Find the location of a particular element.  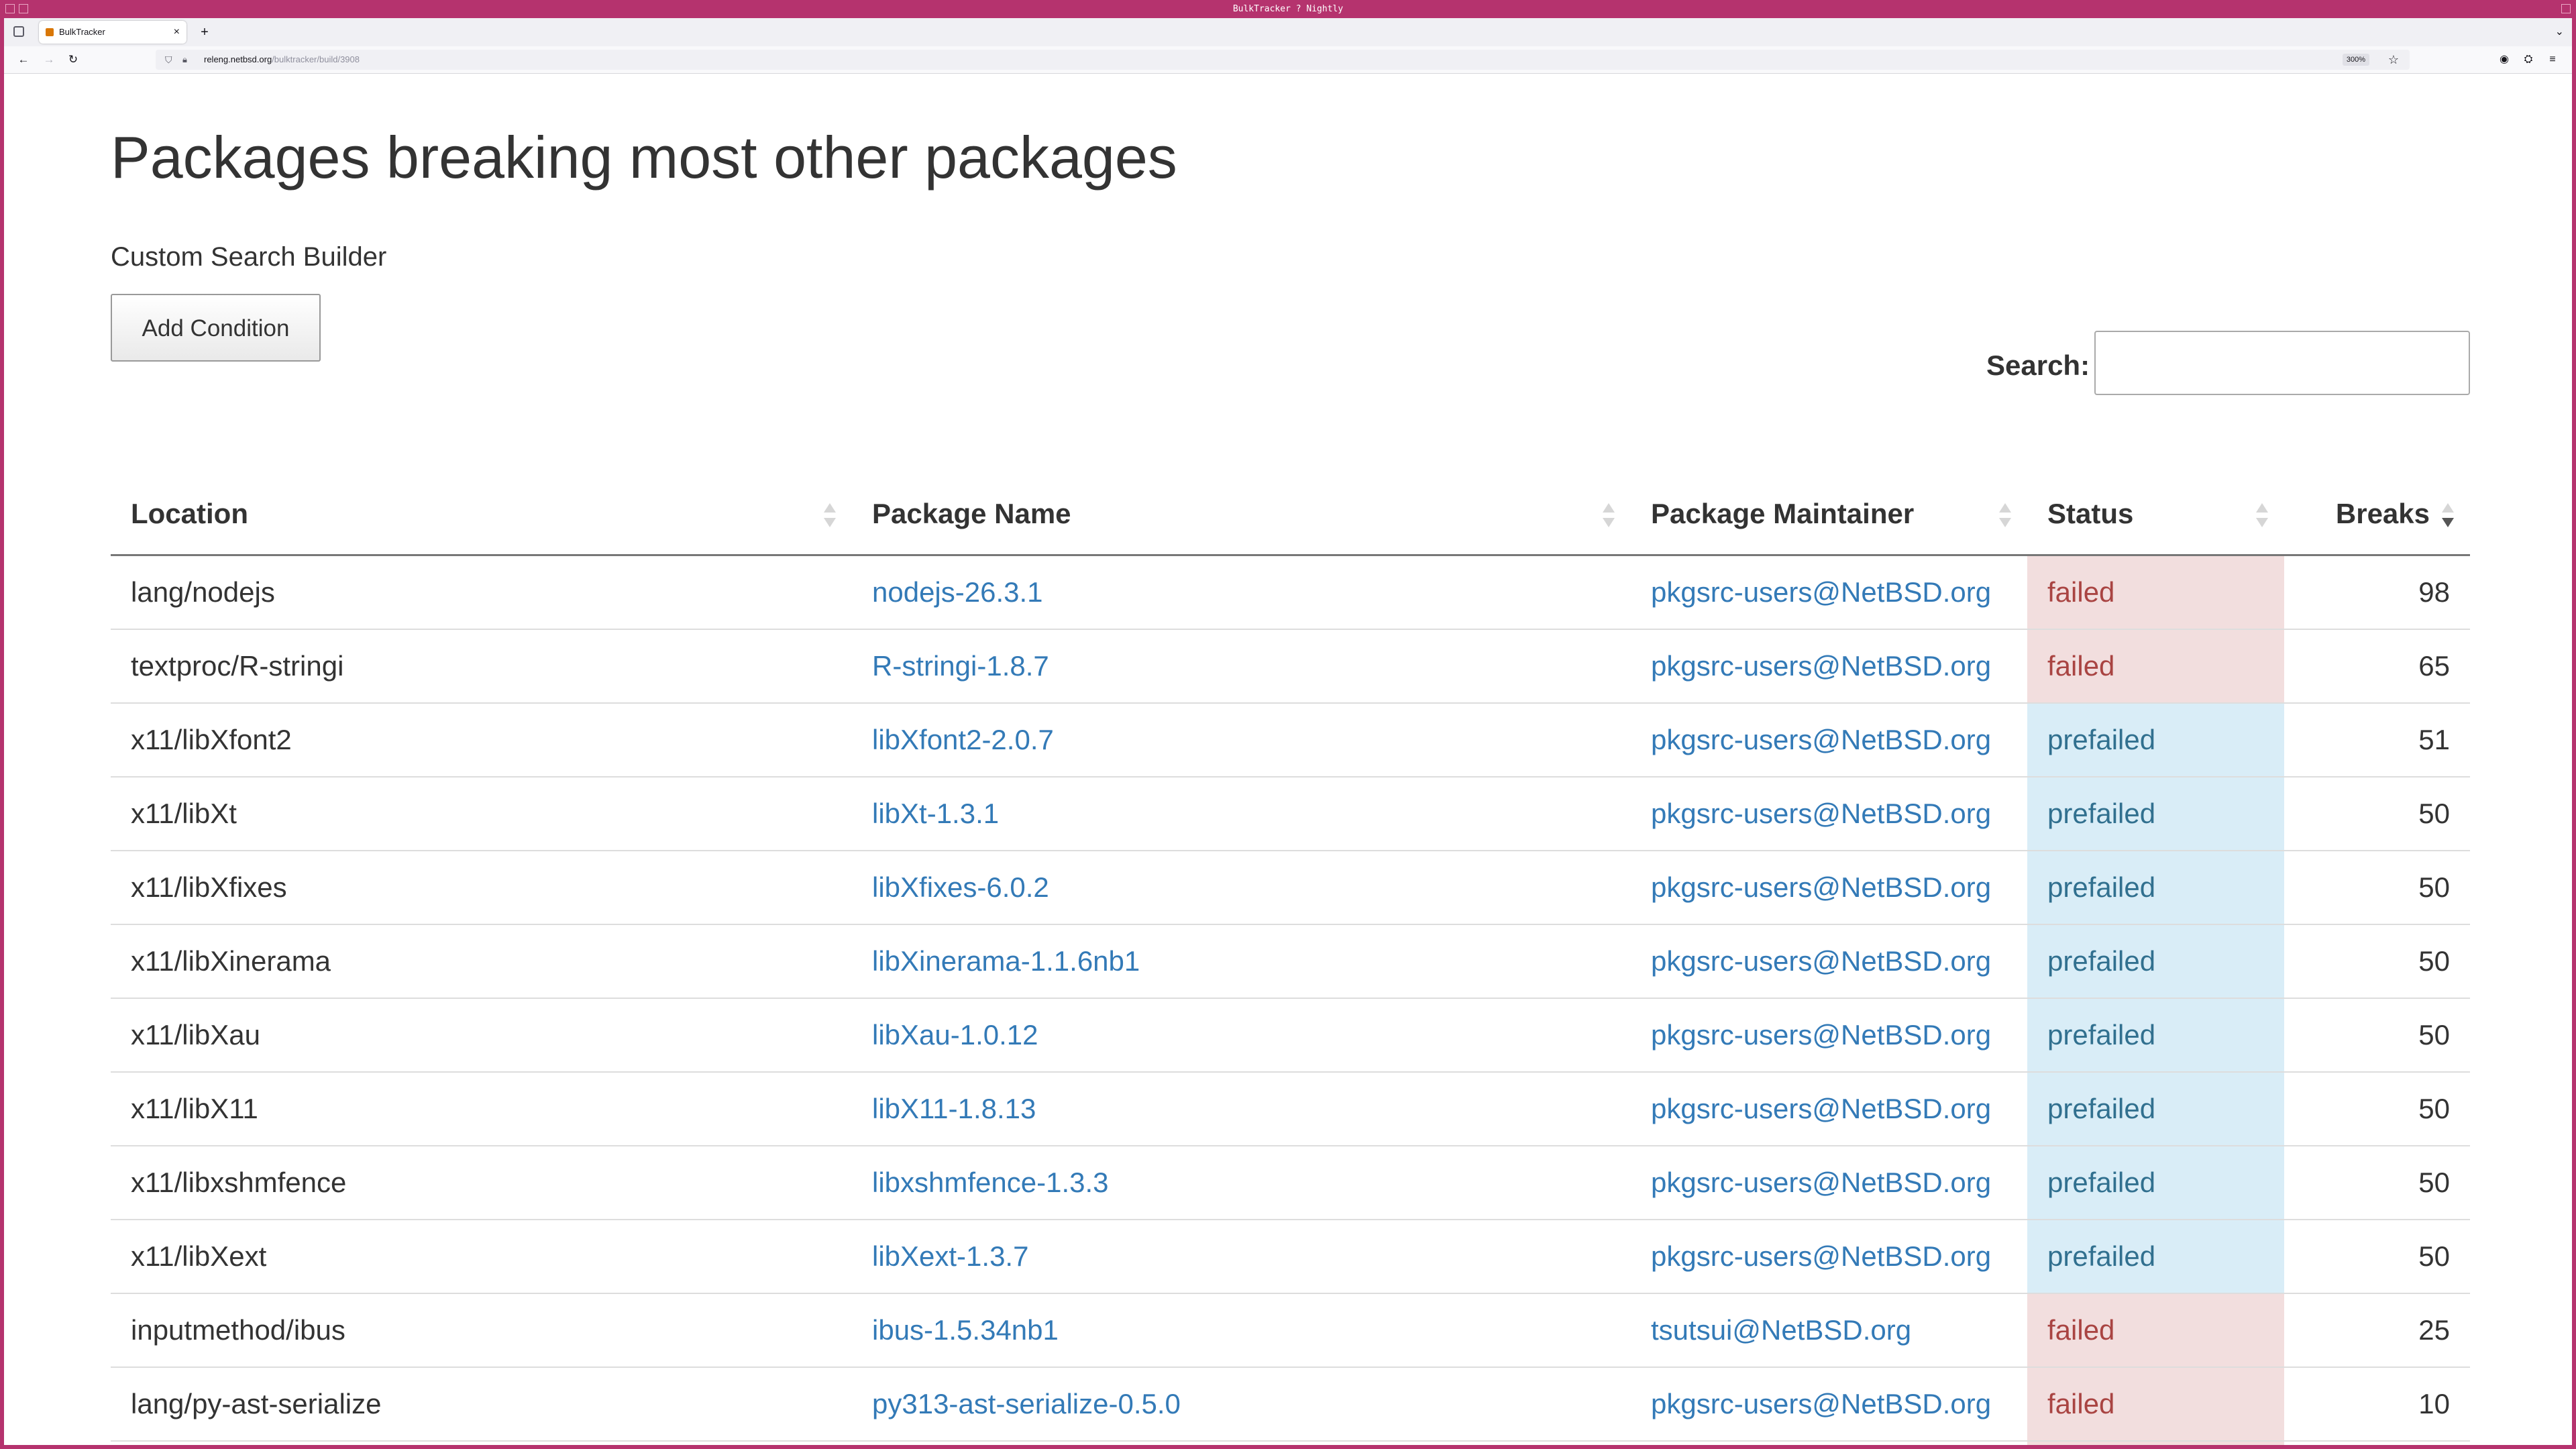

package-link: libXext-1.3.7 is located at coordinates (950, 1256).